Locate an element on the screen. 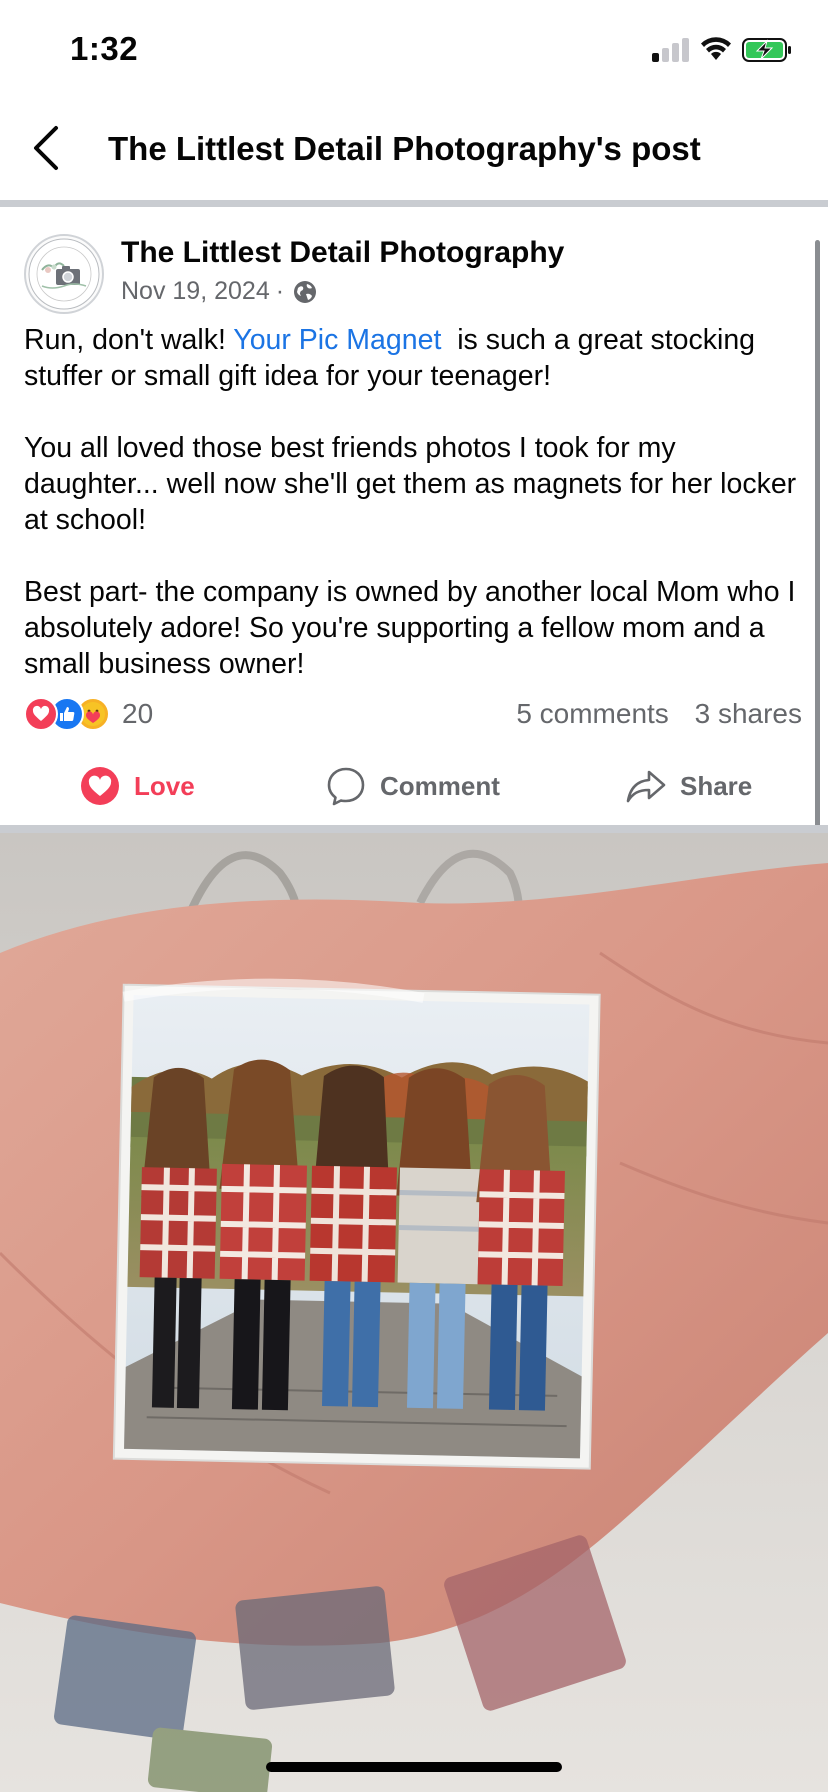 The image size is (828, 1792). author-avatar is located at coordinates (64, 274).